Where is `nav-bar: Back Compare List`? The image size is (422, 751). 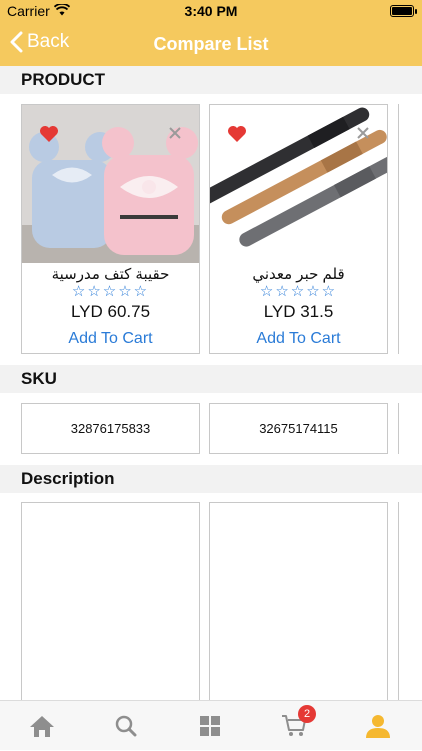 nav-bar: Back Compare List is located at coordinates (211, 44).